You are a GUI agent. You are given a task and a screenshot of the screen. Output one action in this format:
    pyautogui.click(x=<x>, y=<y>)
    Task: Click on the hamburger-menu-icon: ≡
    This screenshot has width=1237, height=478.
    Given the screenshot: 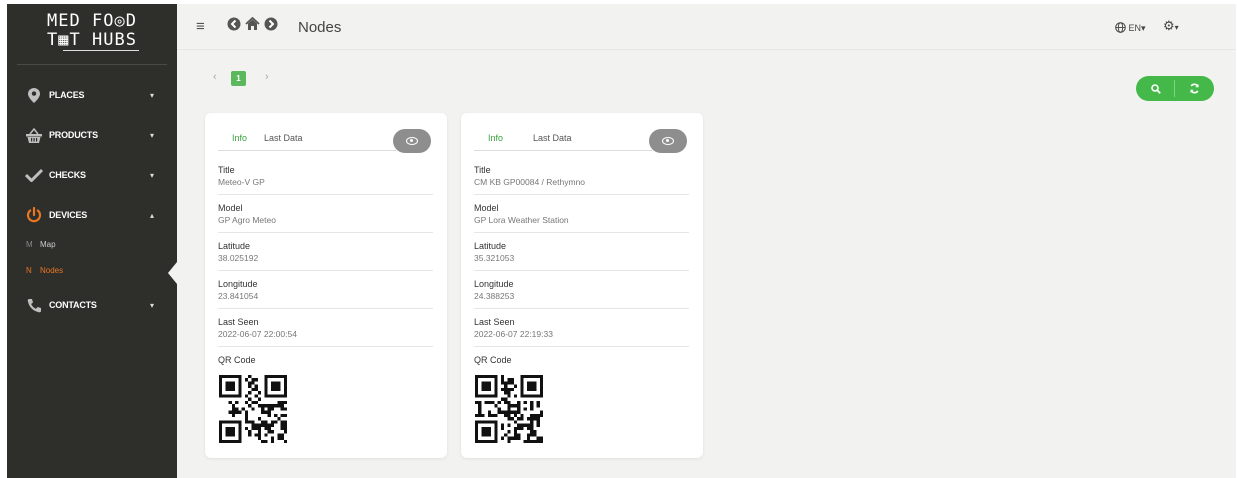 What is the action you would take?
    pyautogui.click(x=200, y=26)
    